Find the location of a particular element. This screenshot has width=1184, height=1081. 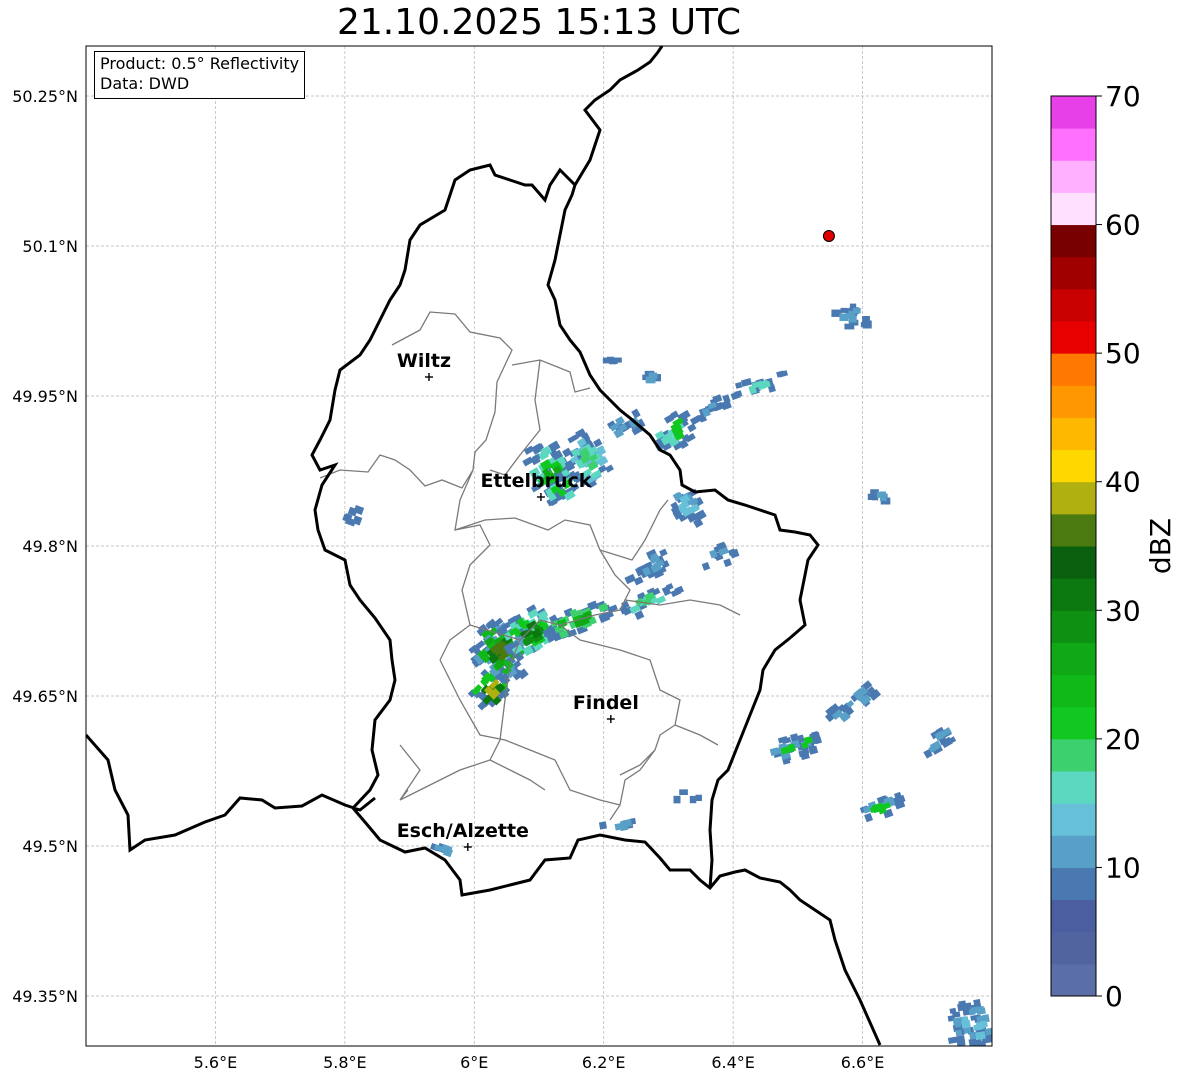

city-label: Wiltz is located at coordinates (424, 361).